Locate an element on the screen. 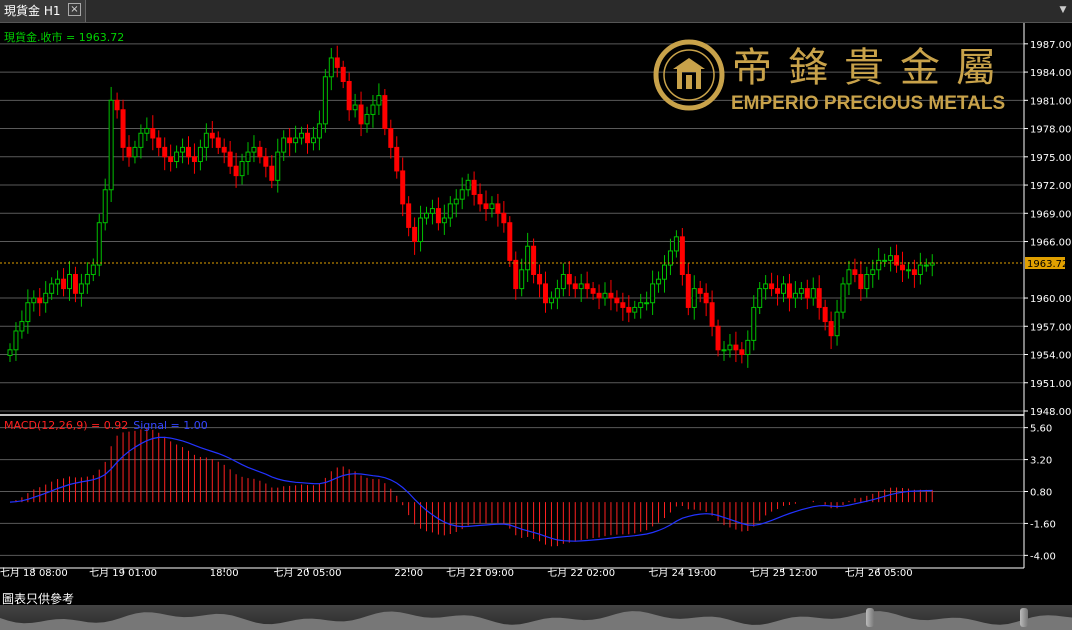 The height and width of the screenshot is (630, 1072). logo-emblem is located at coordinates (689, 75).